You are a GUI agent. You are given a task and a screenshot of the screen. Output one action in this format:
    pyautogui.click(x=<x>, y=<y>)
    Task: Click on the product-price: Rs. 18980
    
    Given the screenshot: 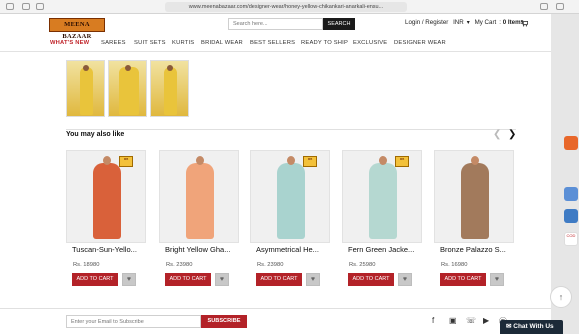 What is the action you would take?
    pyautogui.click(x=86, y=265)
    